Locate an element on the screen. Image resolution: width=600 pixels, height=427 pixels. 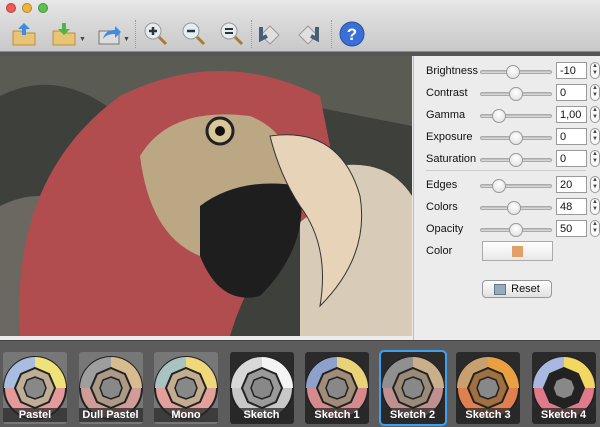
slider-label: Colors is located at coordinates (442, 207).